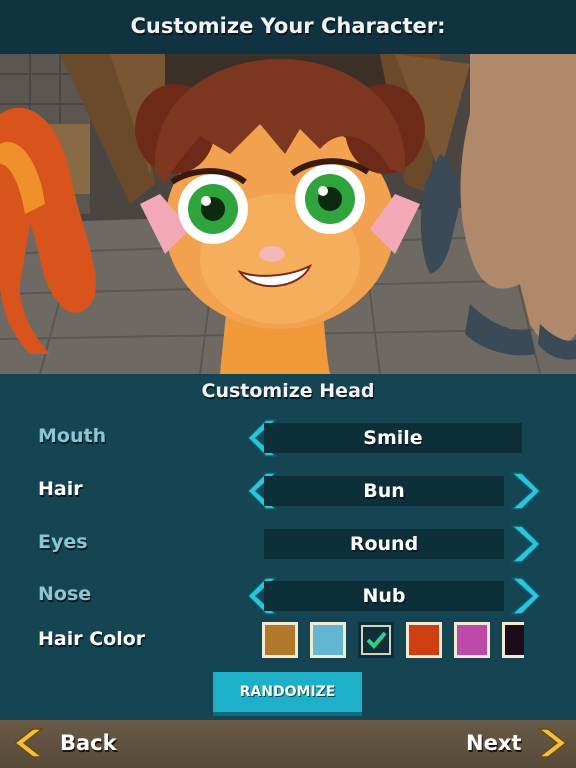 The width and height of the screenshot is (576, 768). I want to click on back-label: Back, so click(88, 743).